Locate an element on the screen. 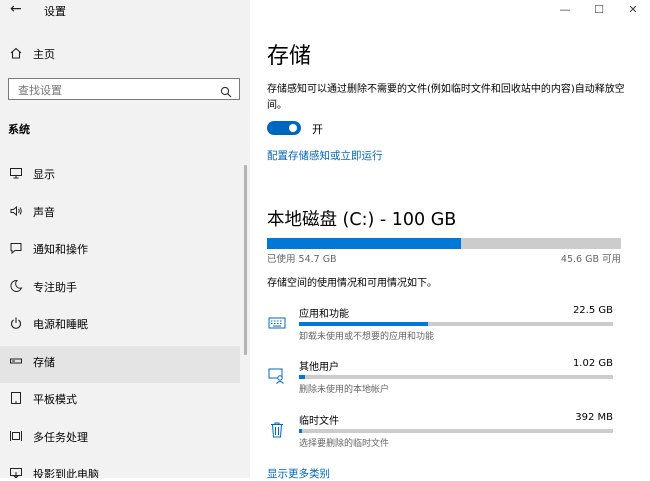 The height and width of the screenshot is (481, 650). page-title: 存储 is located at coordinates (289, 56).